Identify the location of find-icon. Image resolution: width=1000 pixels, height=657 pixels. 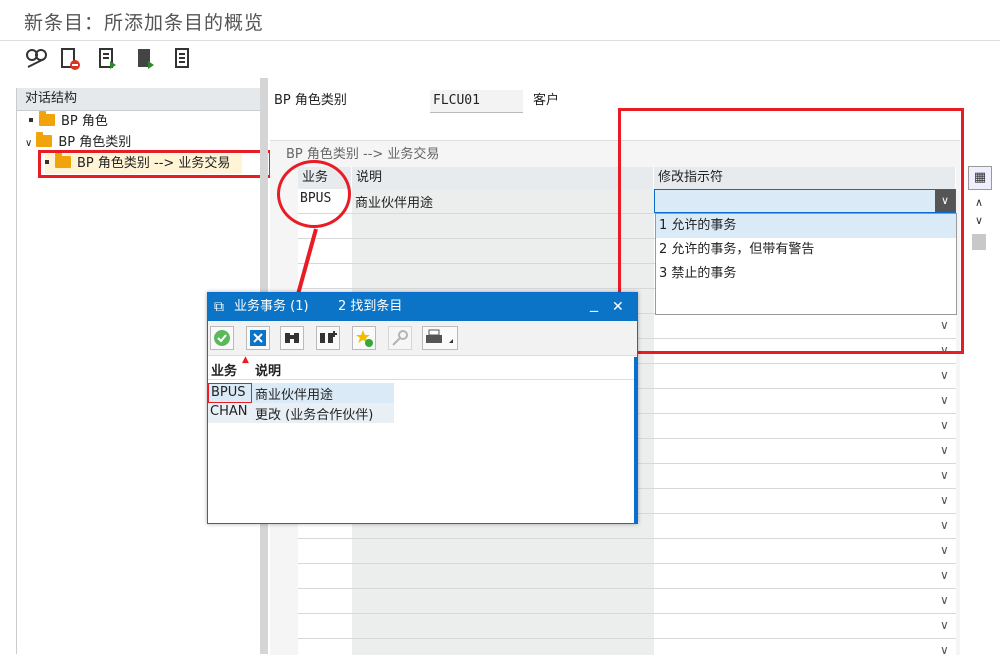
(292, 338).